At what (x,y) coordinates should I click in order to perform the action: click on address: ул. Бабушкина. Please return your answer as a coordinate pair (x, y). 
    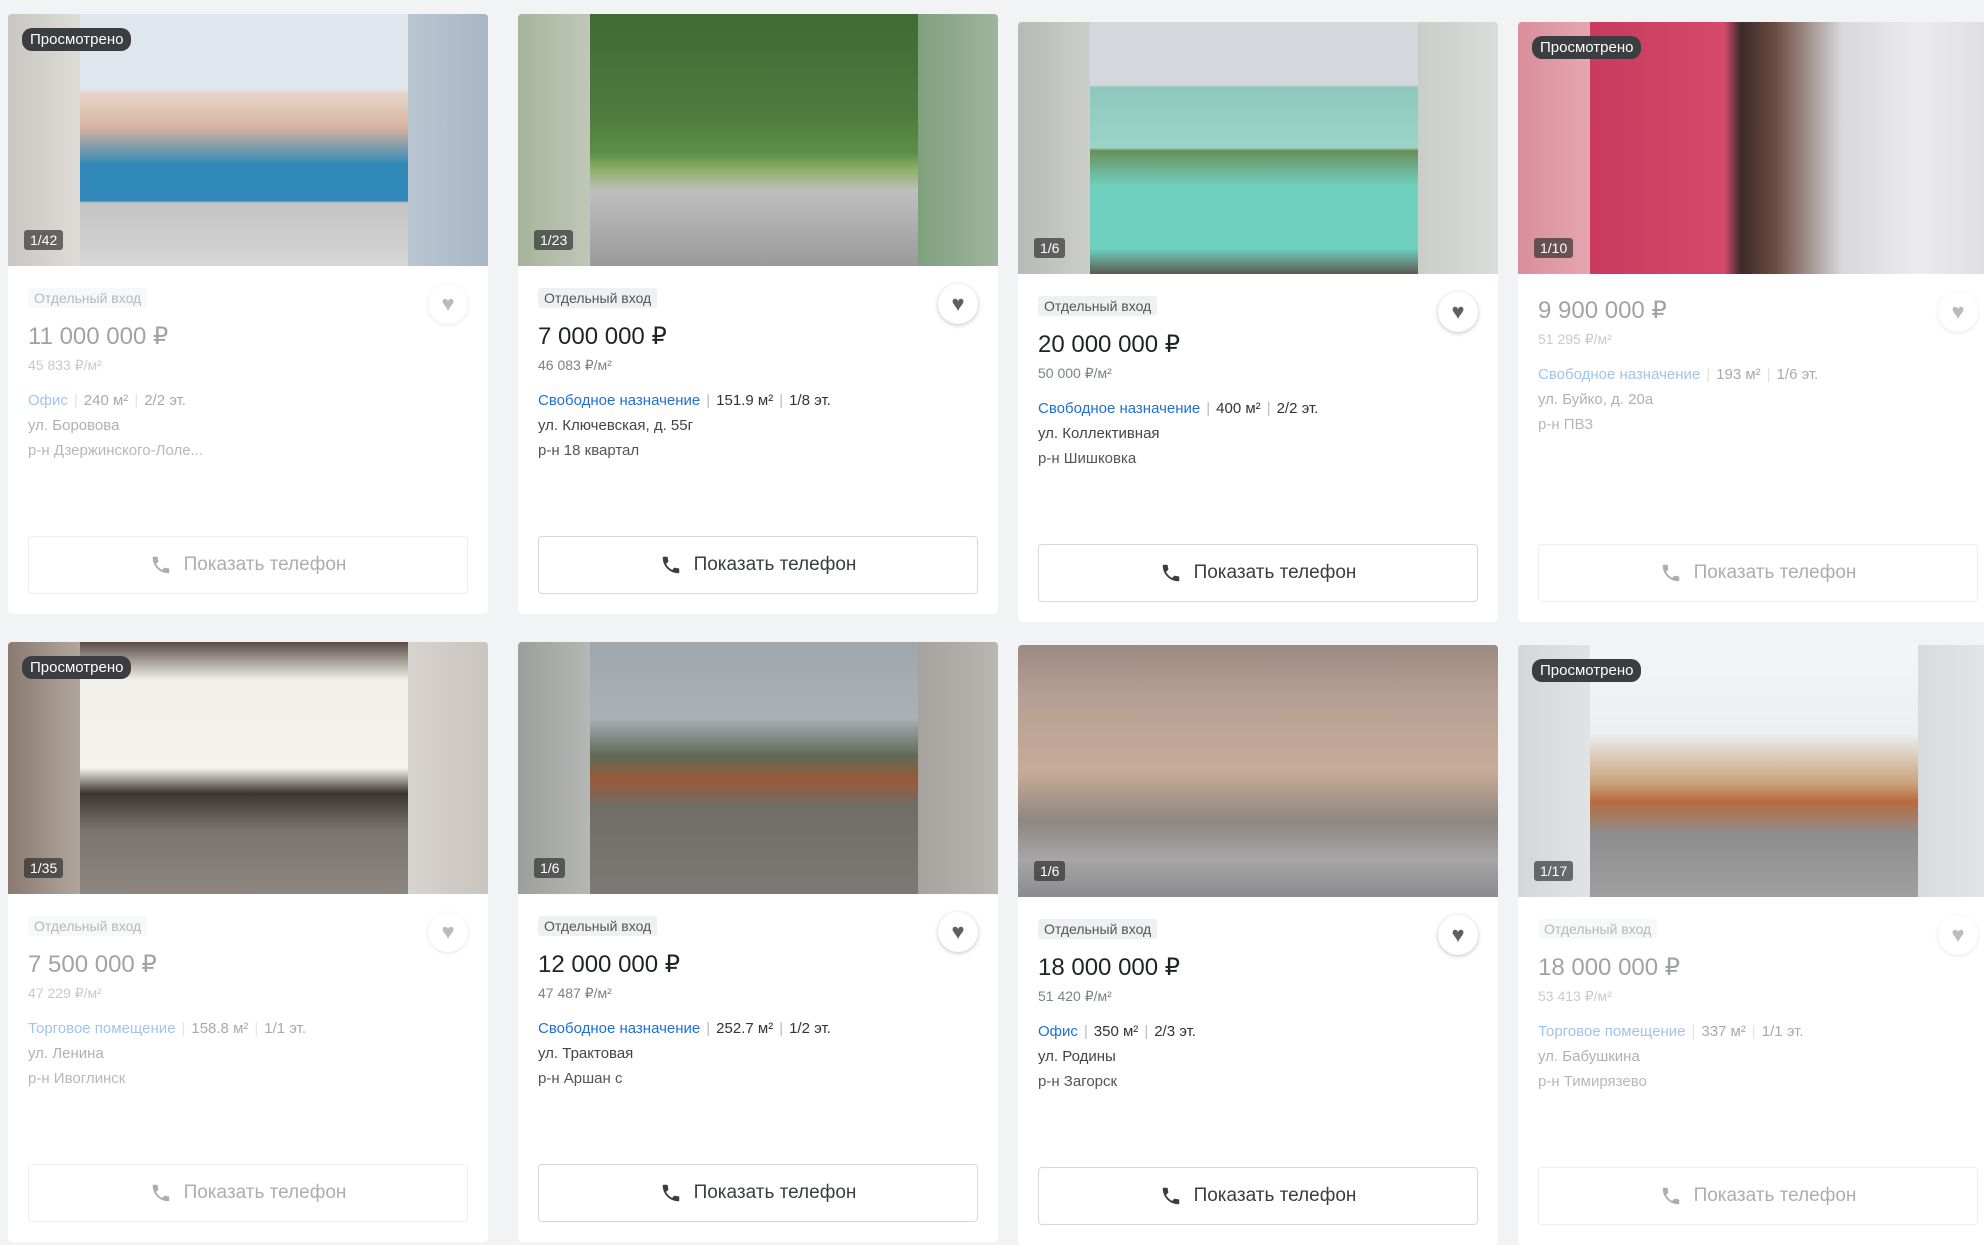
    Looking at the image, I should click on (1589, 1056).